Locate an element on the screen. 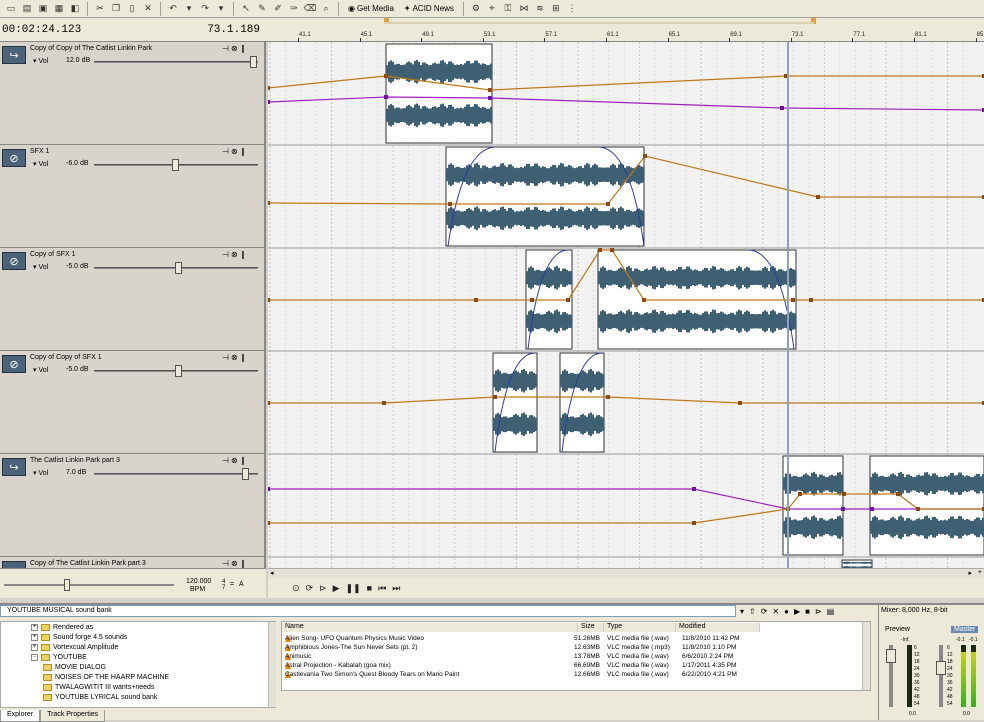 The height and width of the screenshot is (722, 984). preview-fader-thumb is located at coordinates (891, 656).